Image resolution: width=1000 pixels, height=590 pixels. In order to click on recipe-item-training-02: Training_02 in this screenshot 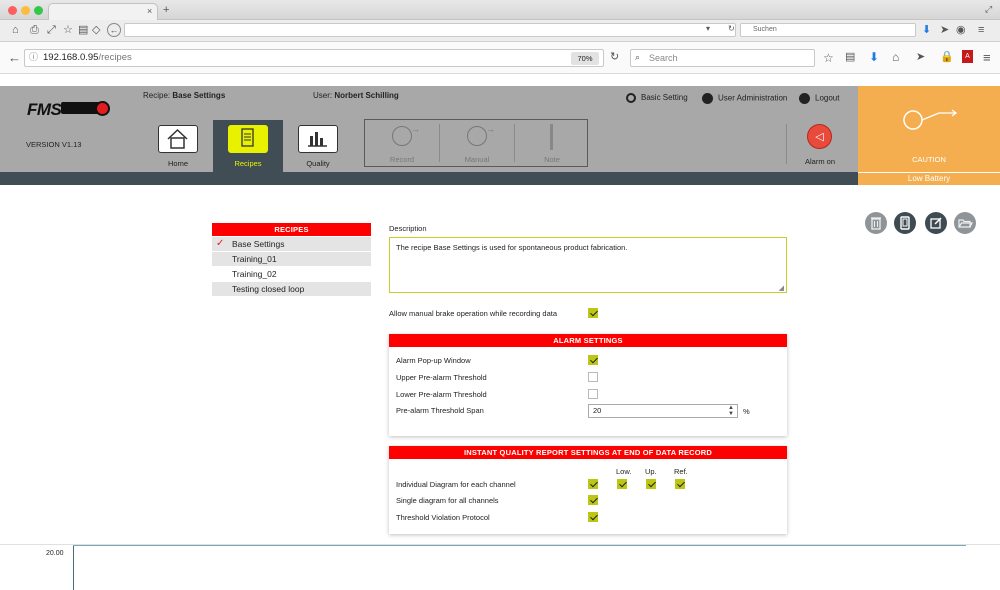, I will do `click(291, 274)`.